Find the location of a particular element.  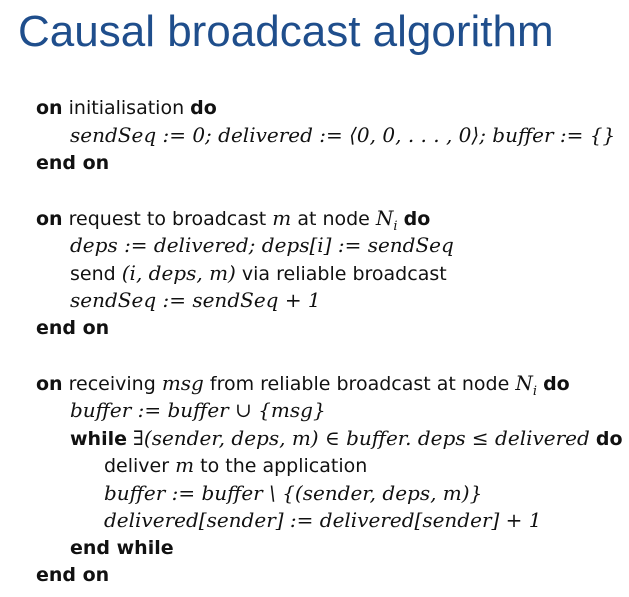

request-node-sub: i is located at coordinates (395, 226).